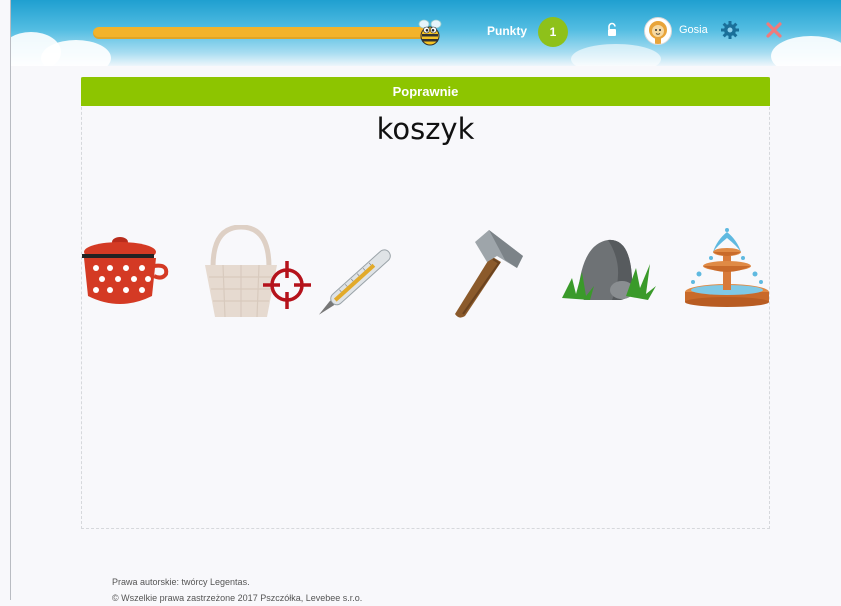 This screenshot has width=841, height=606. I want to click on progress-bar, so click(263, 33).